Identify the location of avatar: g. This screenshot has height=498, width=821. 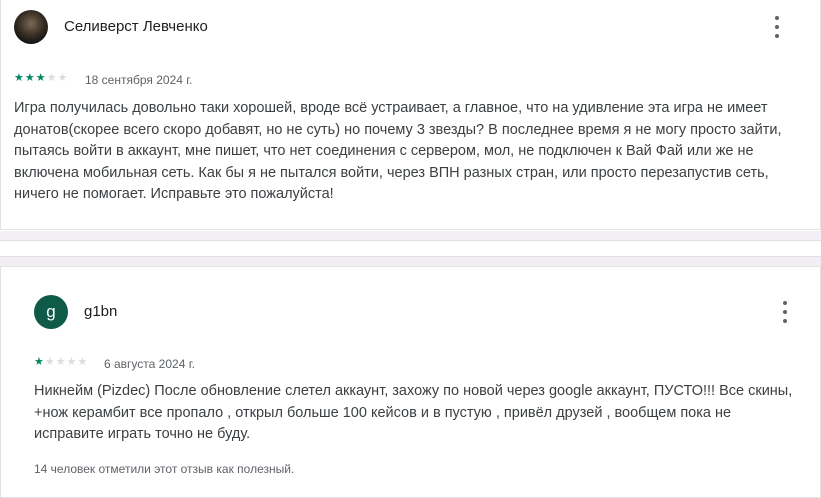
(51, 312).